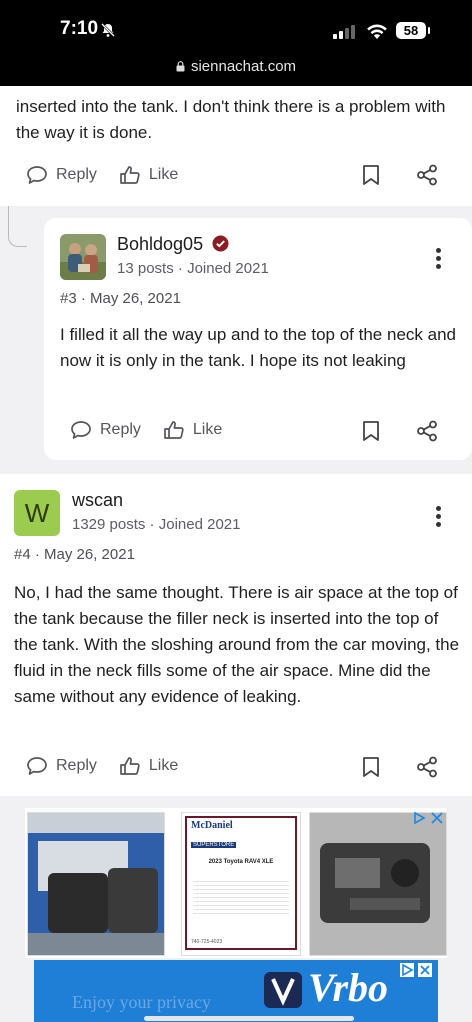  I want to click on post-number: #4 · May 26, 2021, so click(74, 554).